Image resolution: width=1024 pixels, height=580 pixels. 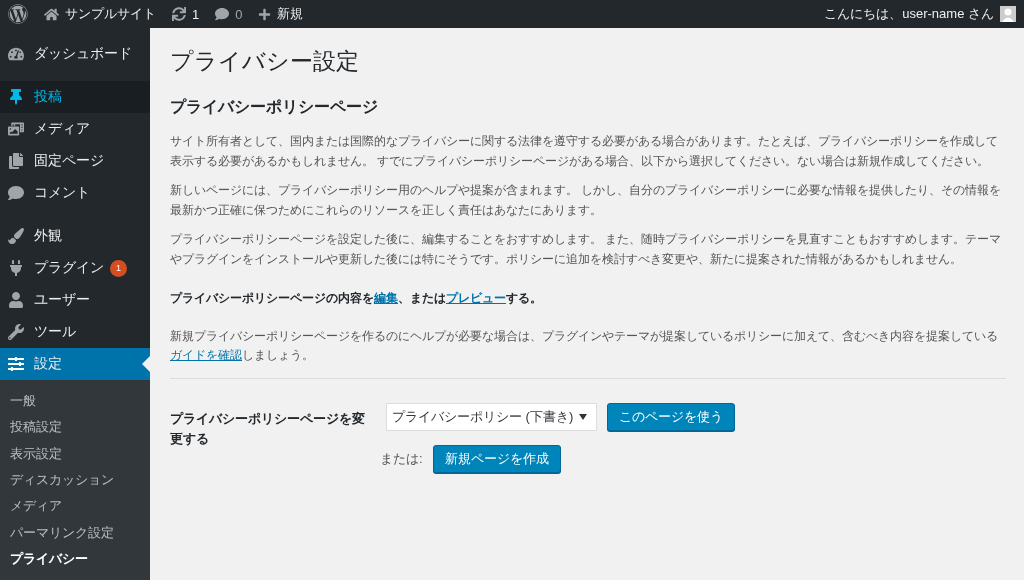 I want to click on refresh-icon, so click(x=179, y=14).